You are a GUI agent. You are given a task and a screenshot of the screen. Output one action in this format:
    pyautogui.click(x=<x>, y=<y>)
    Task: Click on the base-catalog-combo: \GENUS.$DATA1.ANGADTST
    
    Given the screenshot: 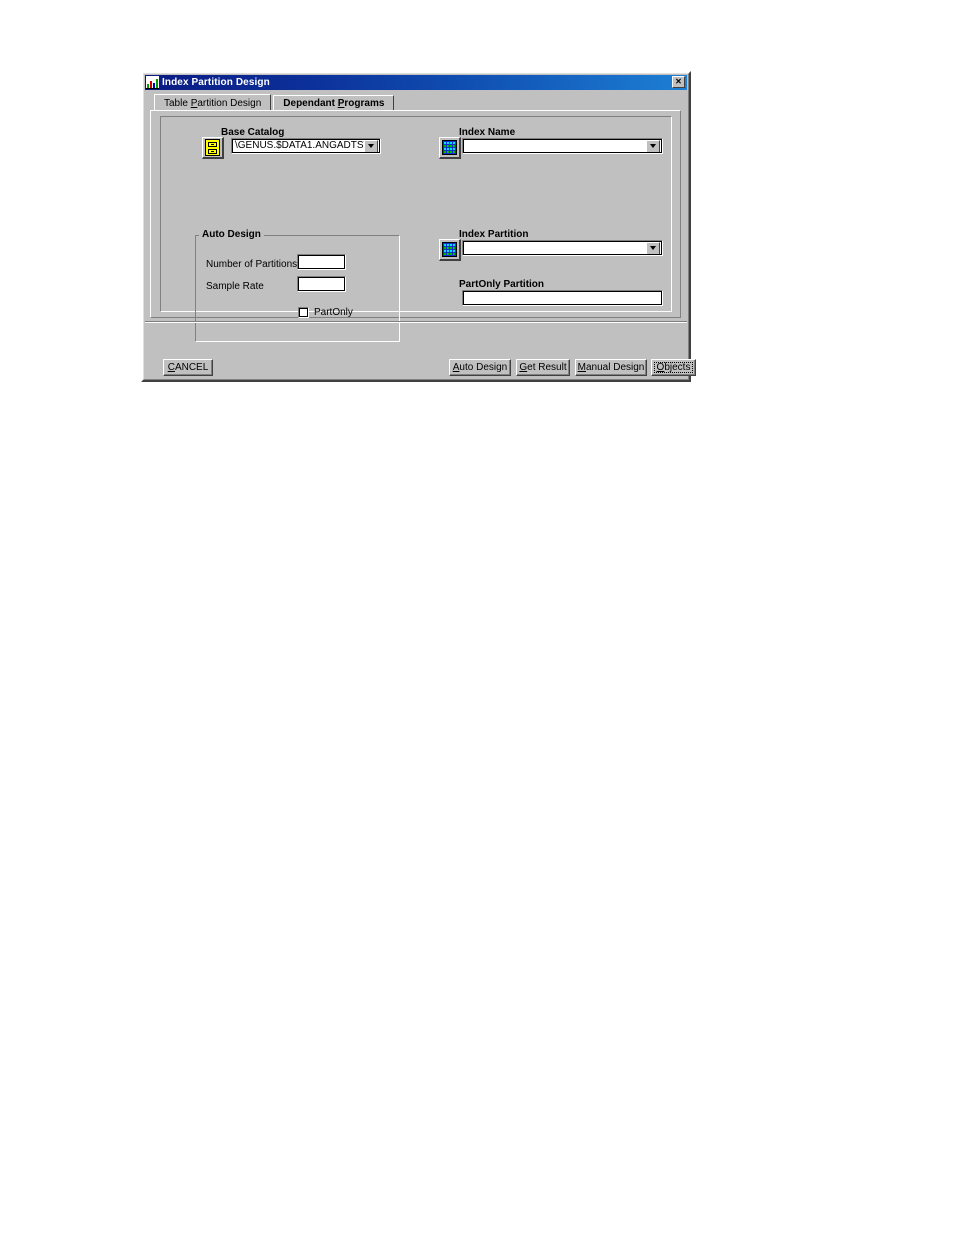 What is the action you would take?
    pyautogui.click(x=306, y=146)
    